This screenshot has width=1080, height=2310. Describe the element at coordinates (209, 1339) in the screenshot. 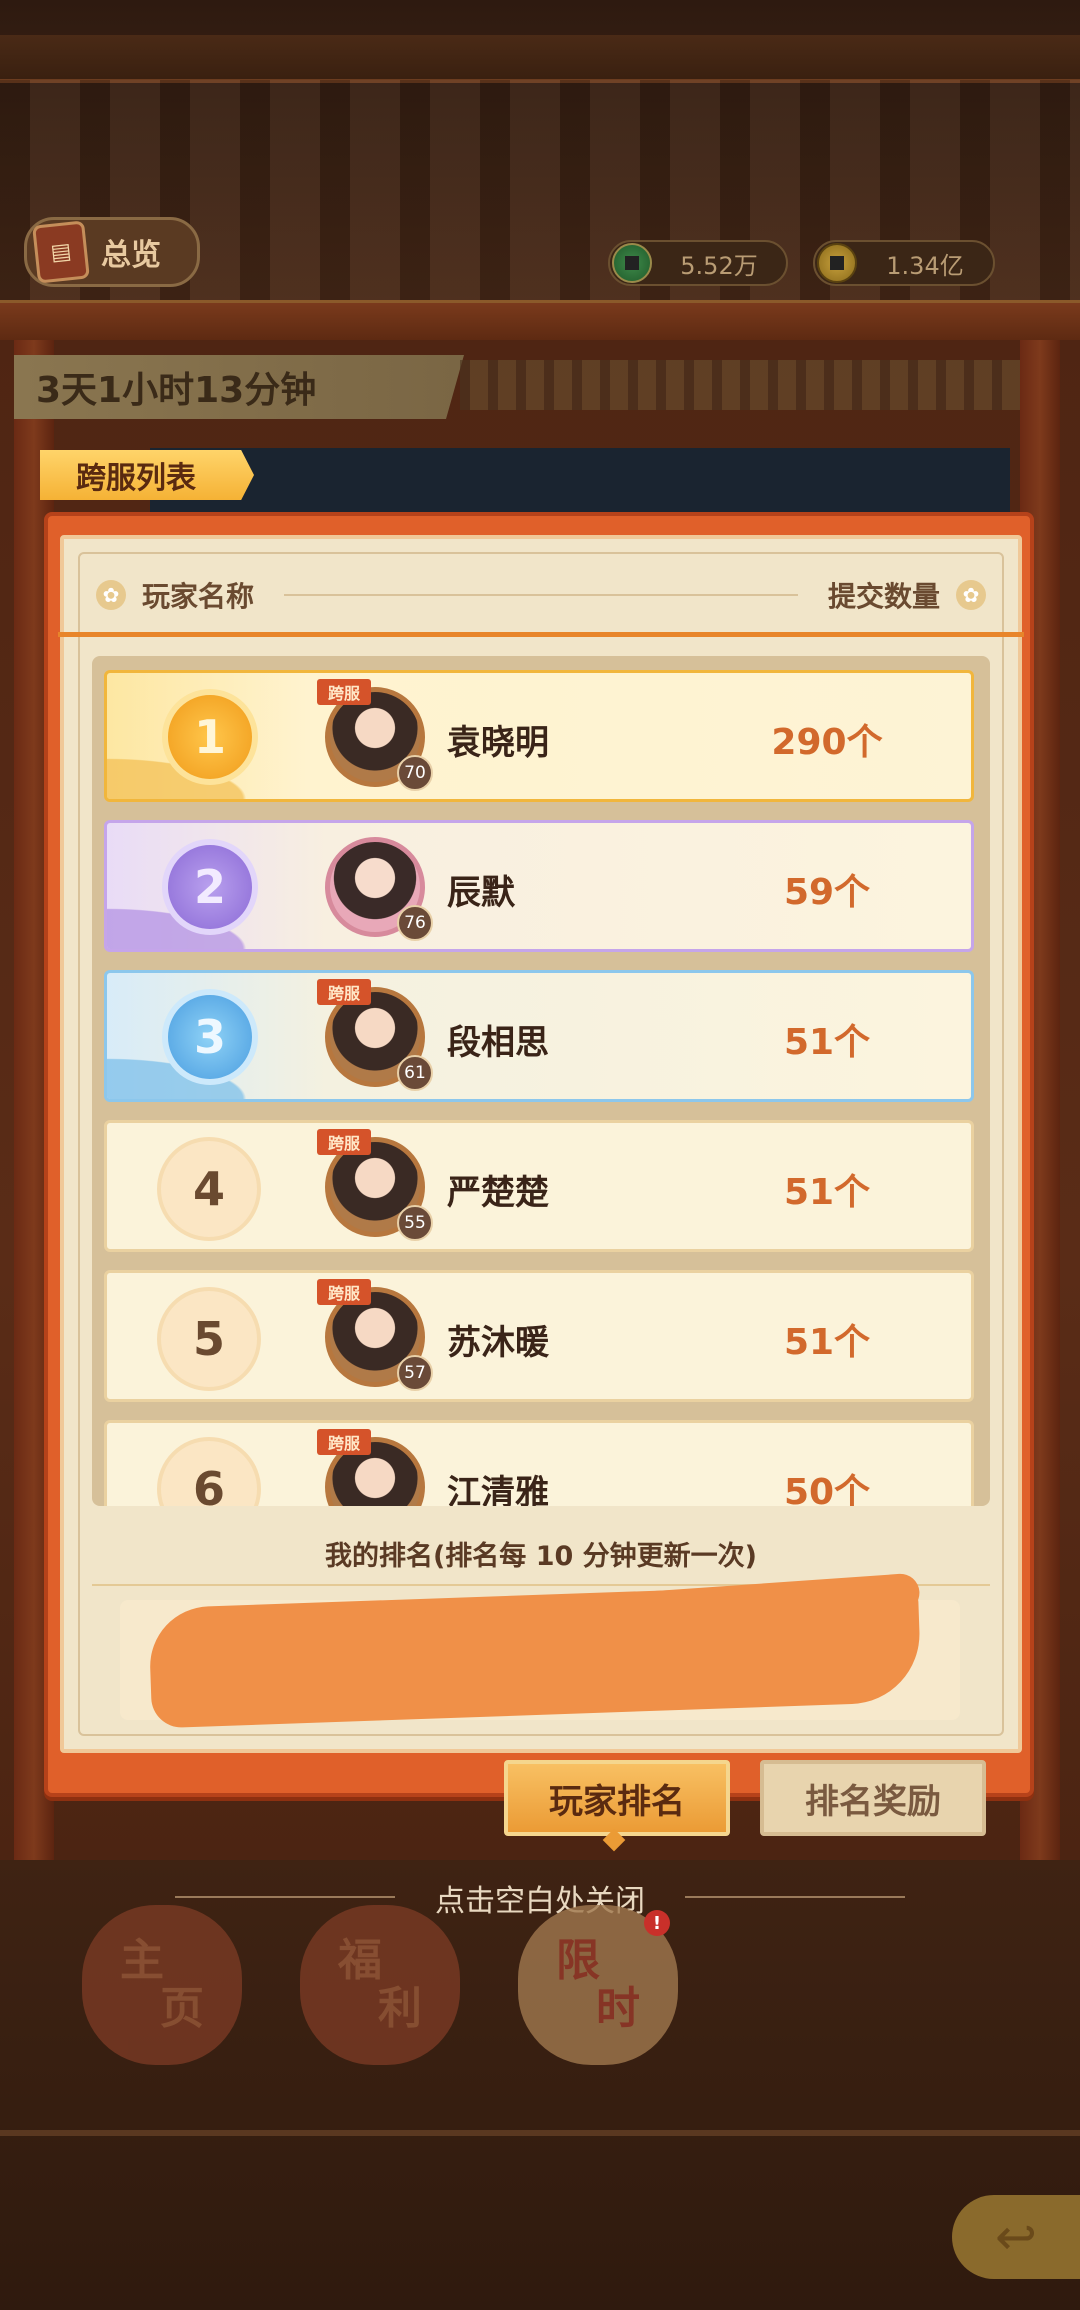

I see `rank-number: 5` at that location.